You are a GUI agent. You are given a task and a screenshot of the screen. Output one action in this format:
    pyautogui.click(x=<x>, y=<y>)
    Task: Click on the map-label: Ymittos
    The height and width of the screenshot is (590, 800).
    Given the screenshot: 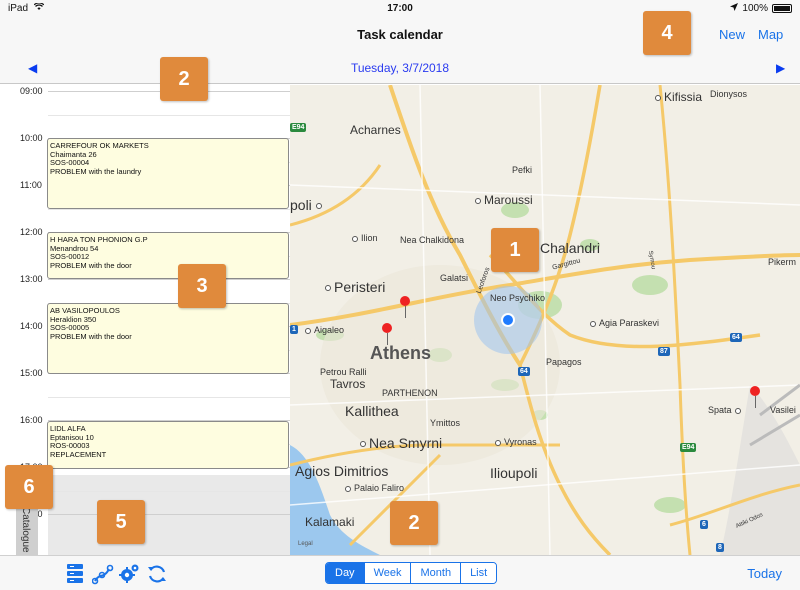 What is the action you would take?
    pyautogui.click(x=445, y=423)
    